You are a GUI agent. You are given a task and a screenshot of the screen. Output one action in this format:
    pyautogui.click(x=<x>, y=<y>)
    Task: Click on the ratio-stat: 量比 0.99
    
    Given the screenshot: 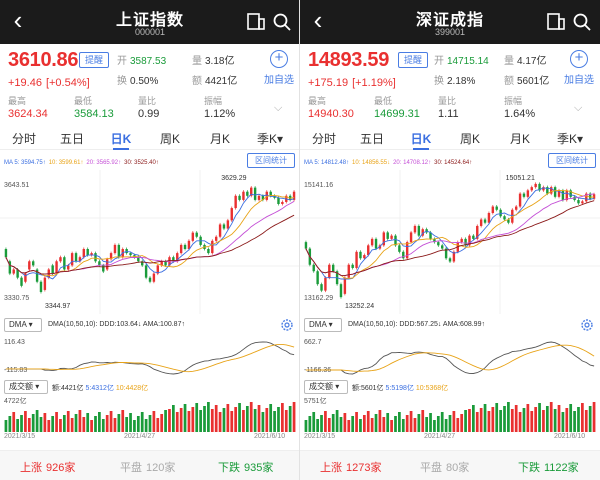 What is the action you would take?
    pyautogui.click(x=149, y=108)
    